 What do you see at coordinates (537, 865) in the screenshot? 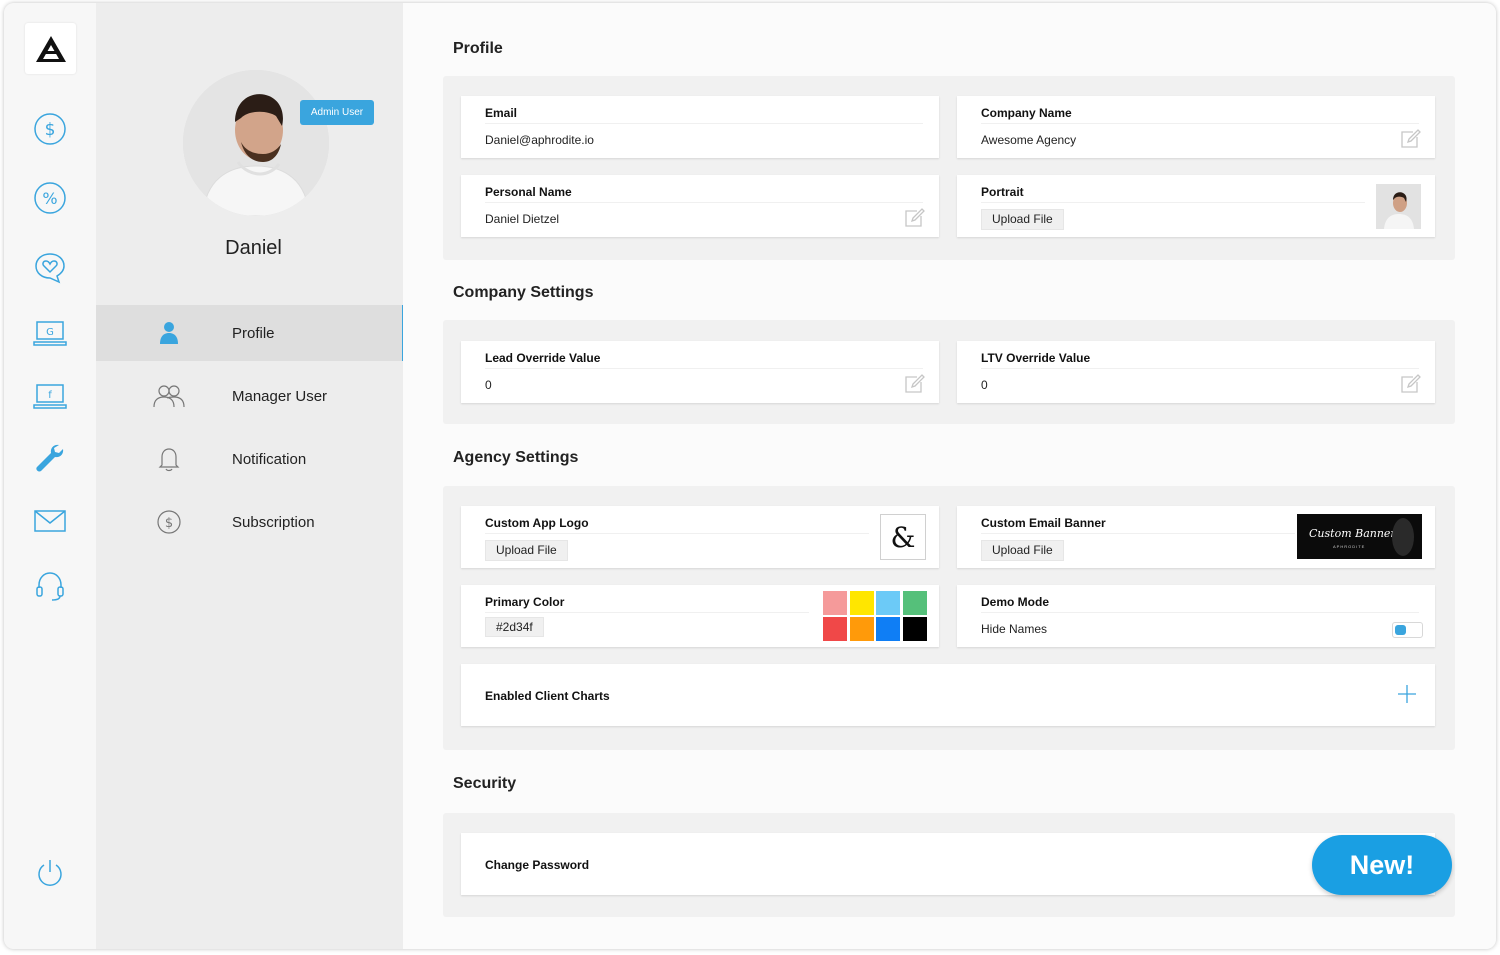
I see `change-password-label: Change Password` at bounding box center [537, 865].